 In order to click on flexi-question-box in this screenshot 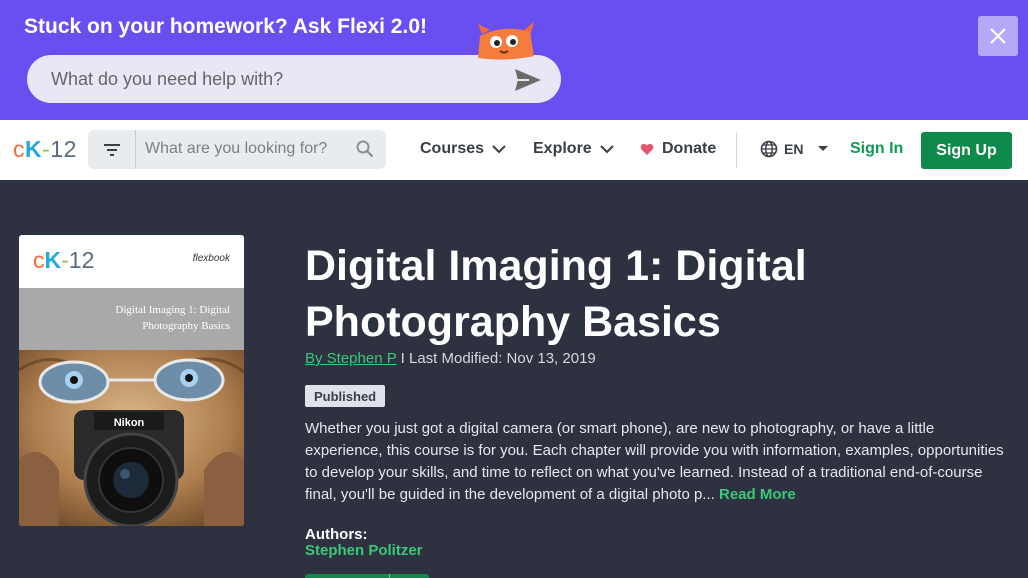, I will do `click(294, 79)`.